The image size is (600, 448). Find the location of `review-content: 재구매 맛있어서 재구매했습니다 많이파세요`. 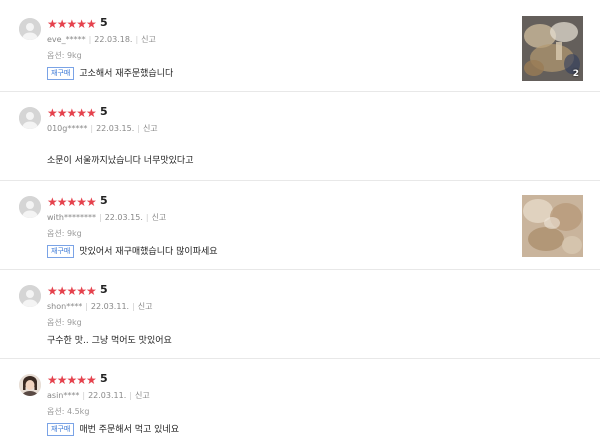

review-content: 재구매 맛있어서 재구매했습니다 많이파세요 is located at coordinates (132, 251).